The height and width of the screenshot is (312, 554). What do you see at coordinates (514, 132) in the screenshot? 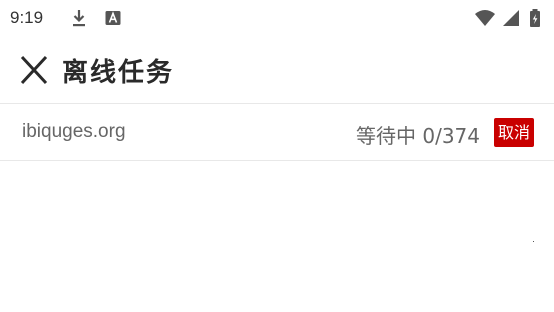
I see `cancel-button: 取消` at bounding box center [514, 132].